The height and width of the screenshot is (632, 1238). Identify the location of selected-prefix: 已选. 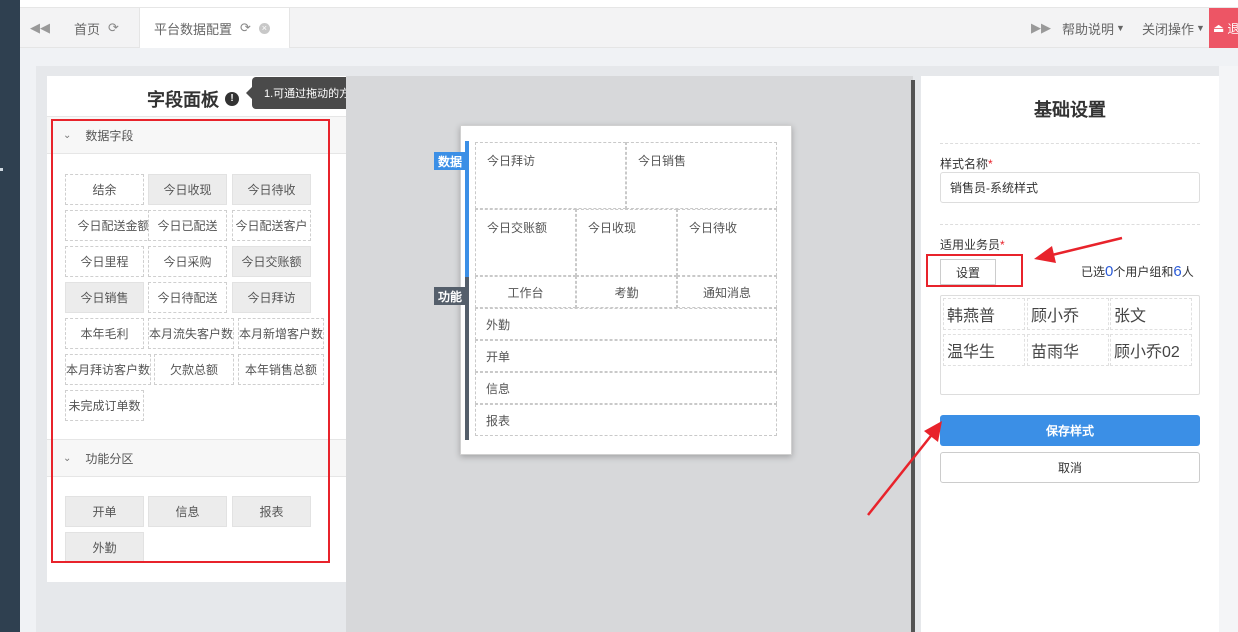
(1093, 272).